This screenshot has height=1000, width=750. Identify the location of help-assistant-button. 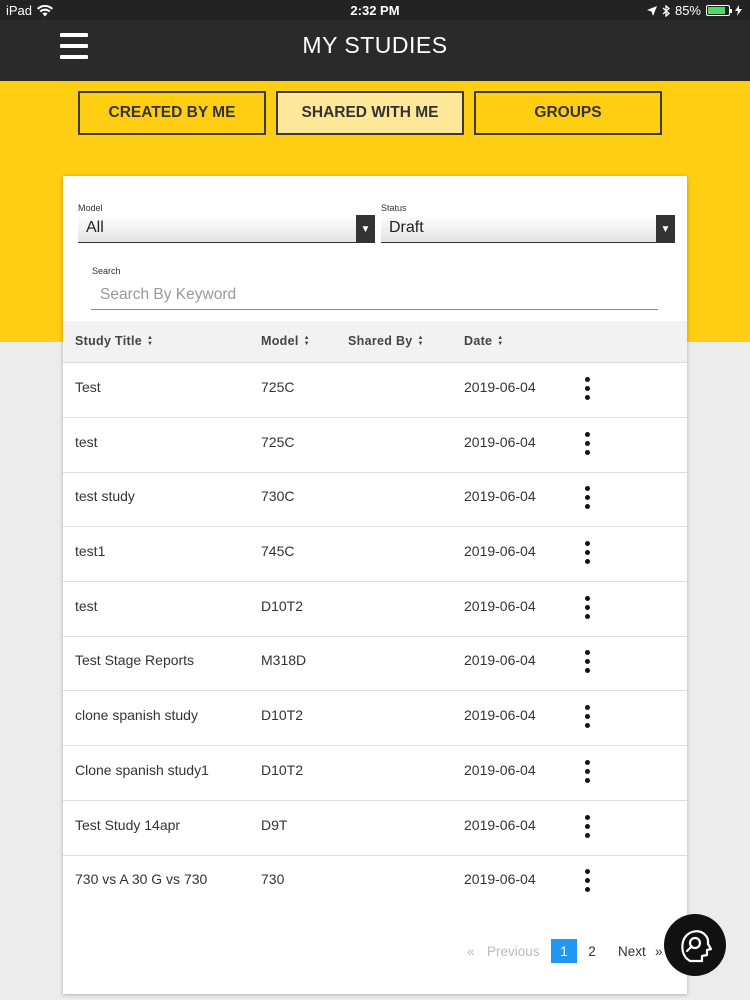
(695, 945).